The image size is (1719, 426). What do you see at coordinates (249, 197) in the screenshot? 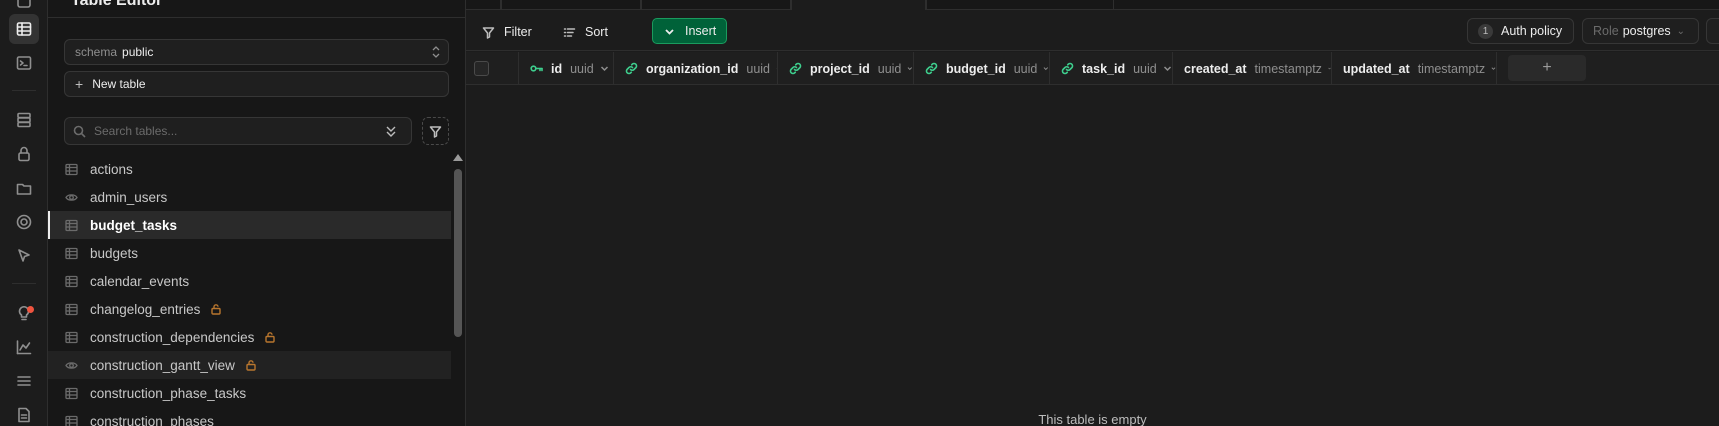
I see `sidebar-item-admin-users: admin_users` at bounding box center [249, 197].